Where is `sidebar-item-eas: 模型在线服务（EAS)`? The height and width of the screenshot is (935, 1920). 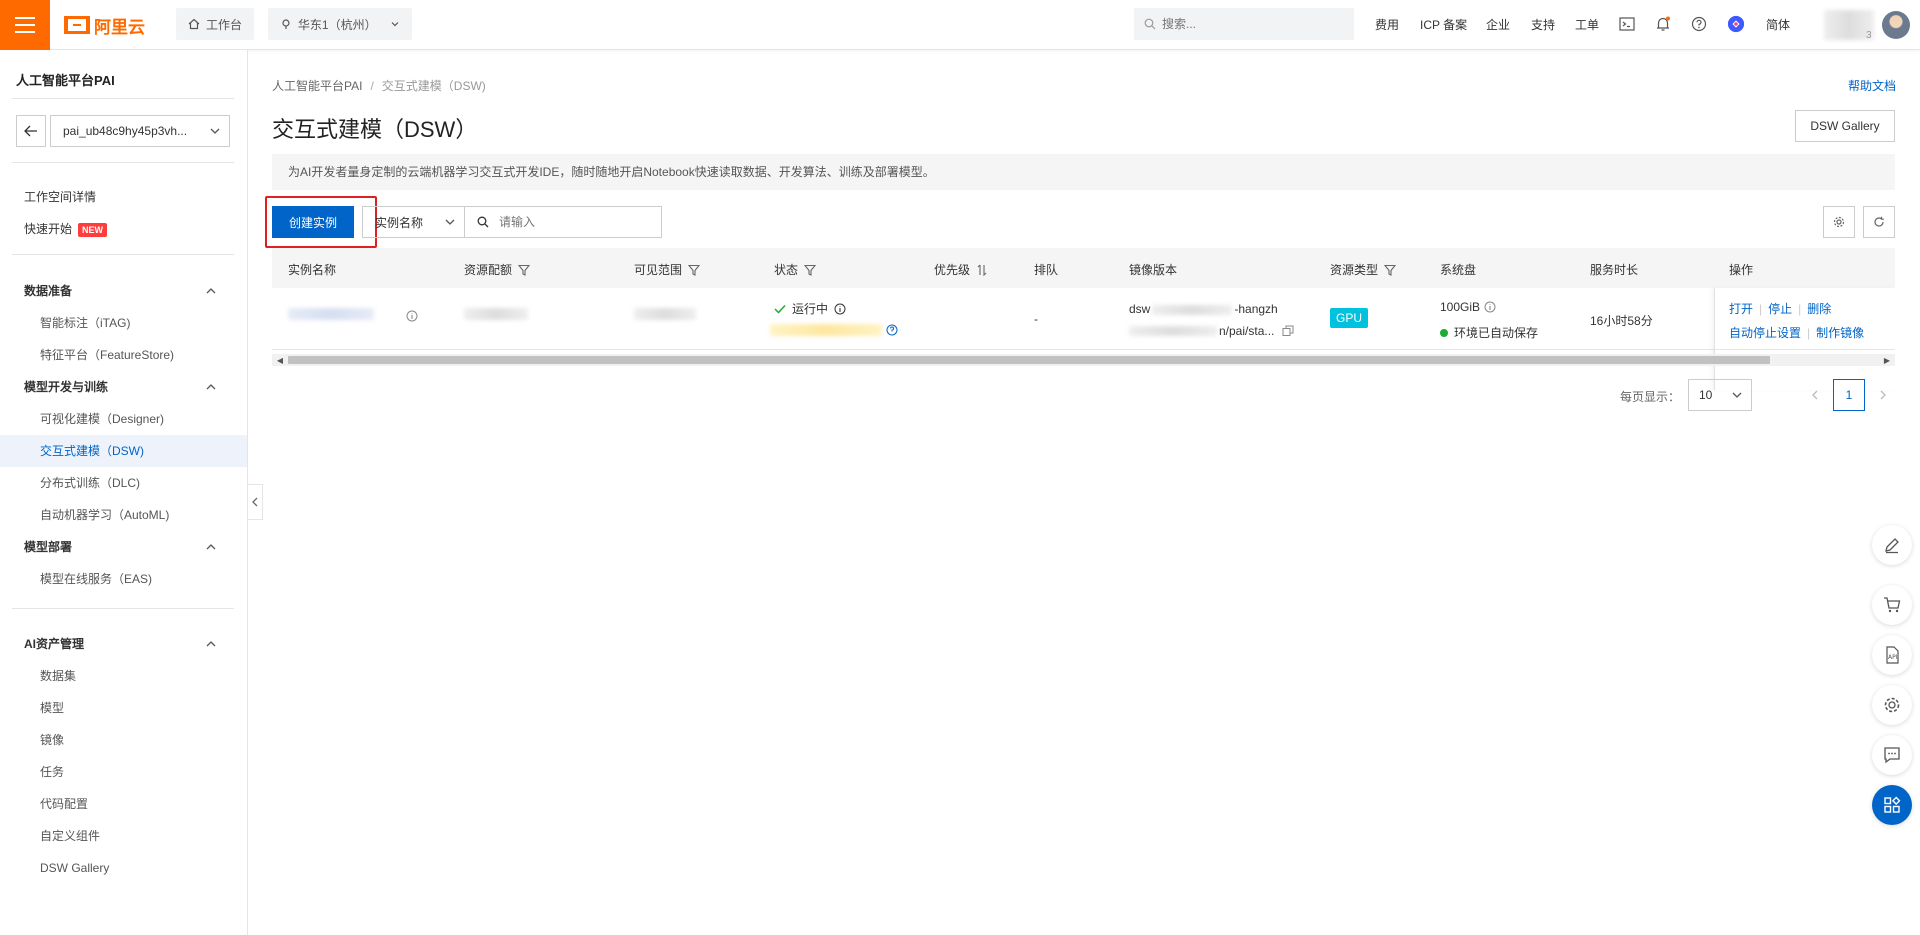 sidebar-item-eas: 模型在线服务（EAS) is located at coordinates (123, 579).